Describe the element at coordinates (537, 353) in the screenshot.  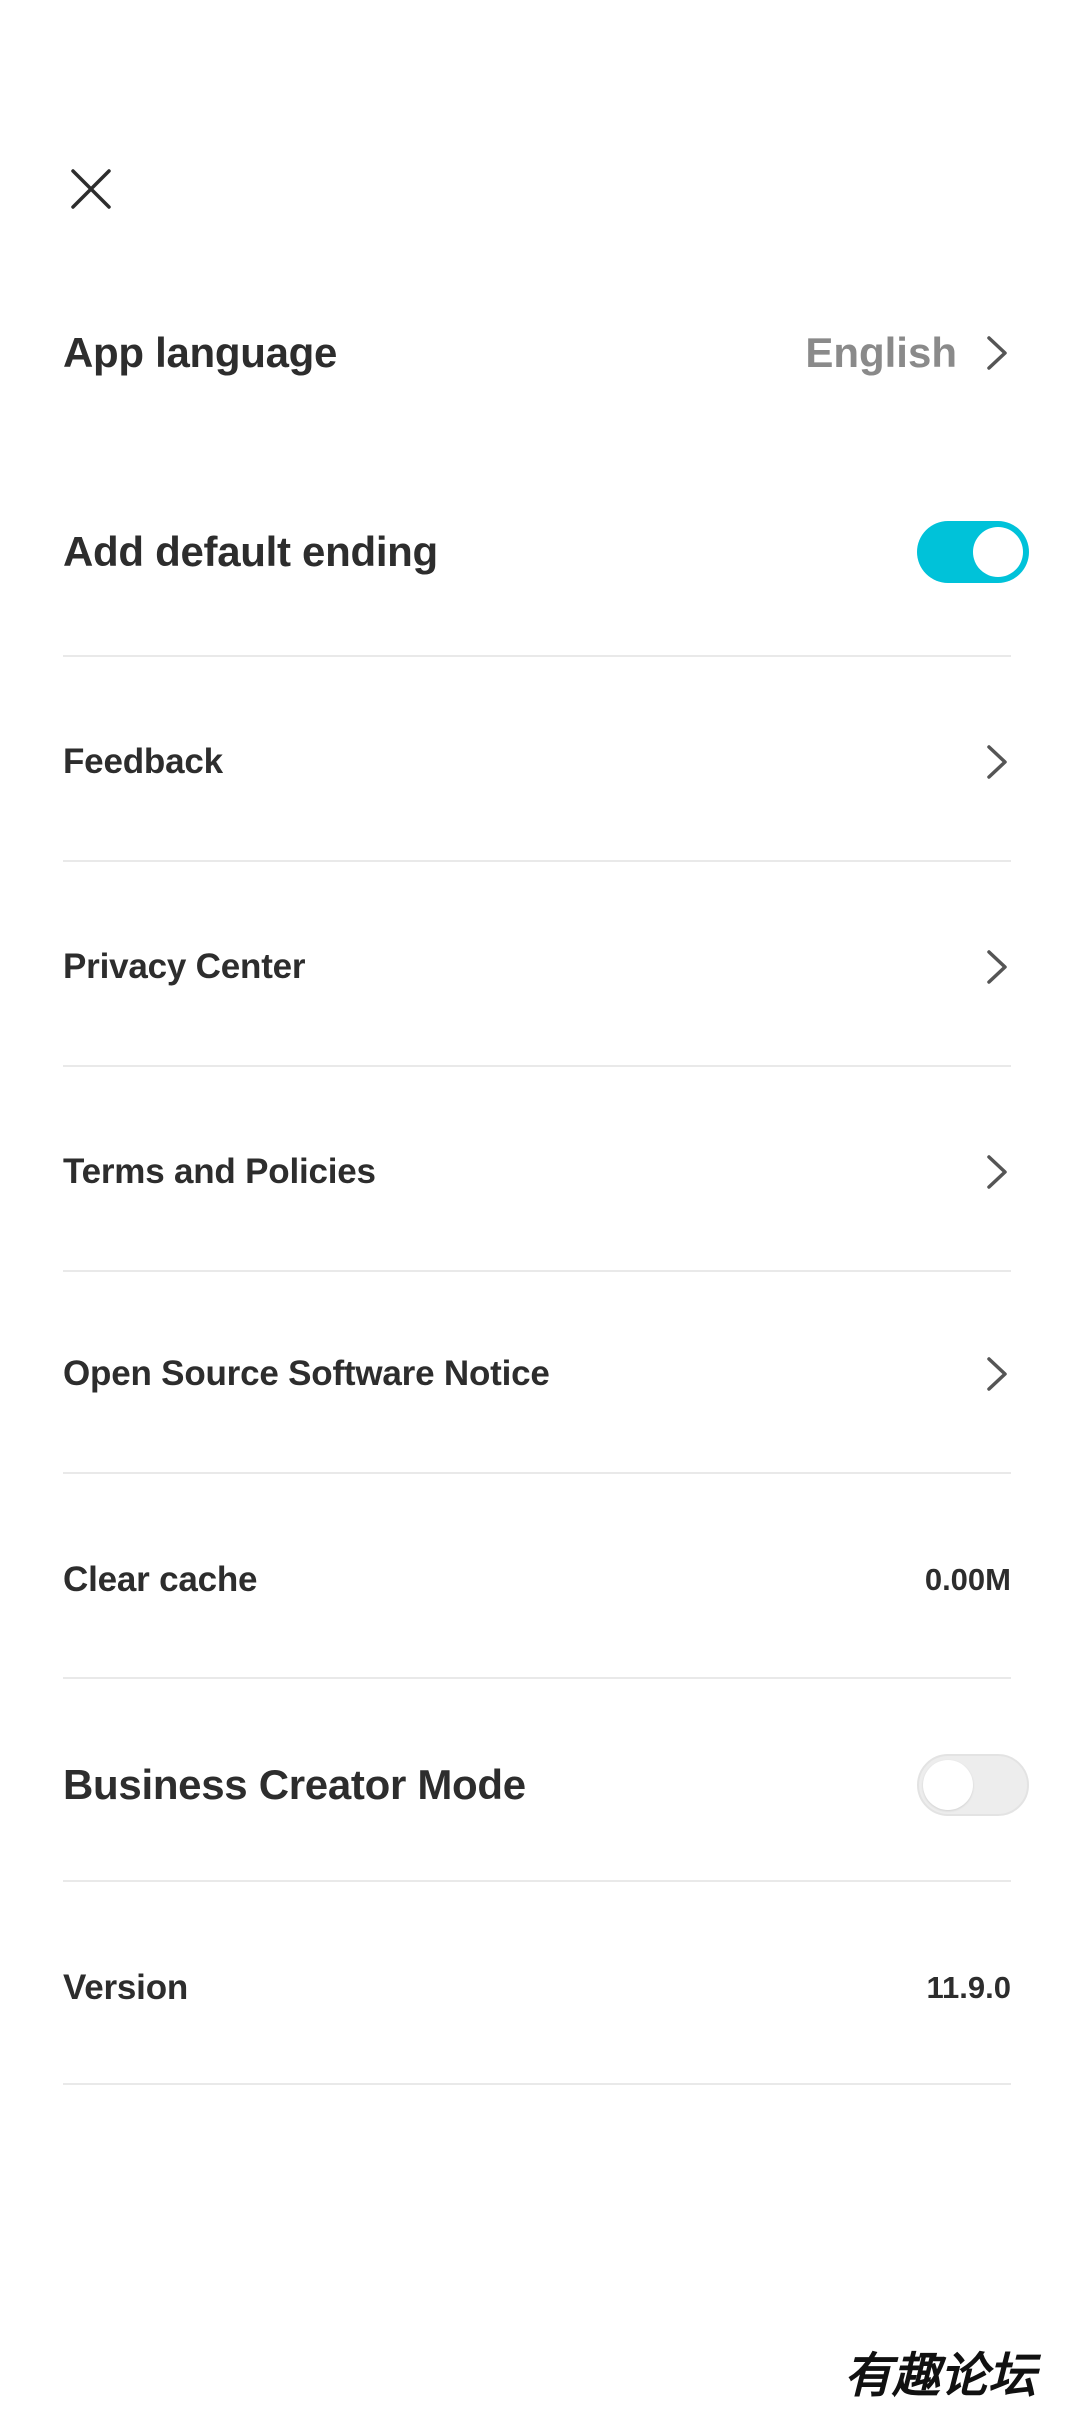
I see `app-language-row: App language English` at that location.